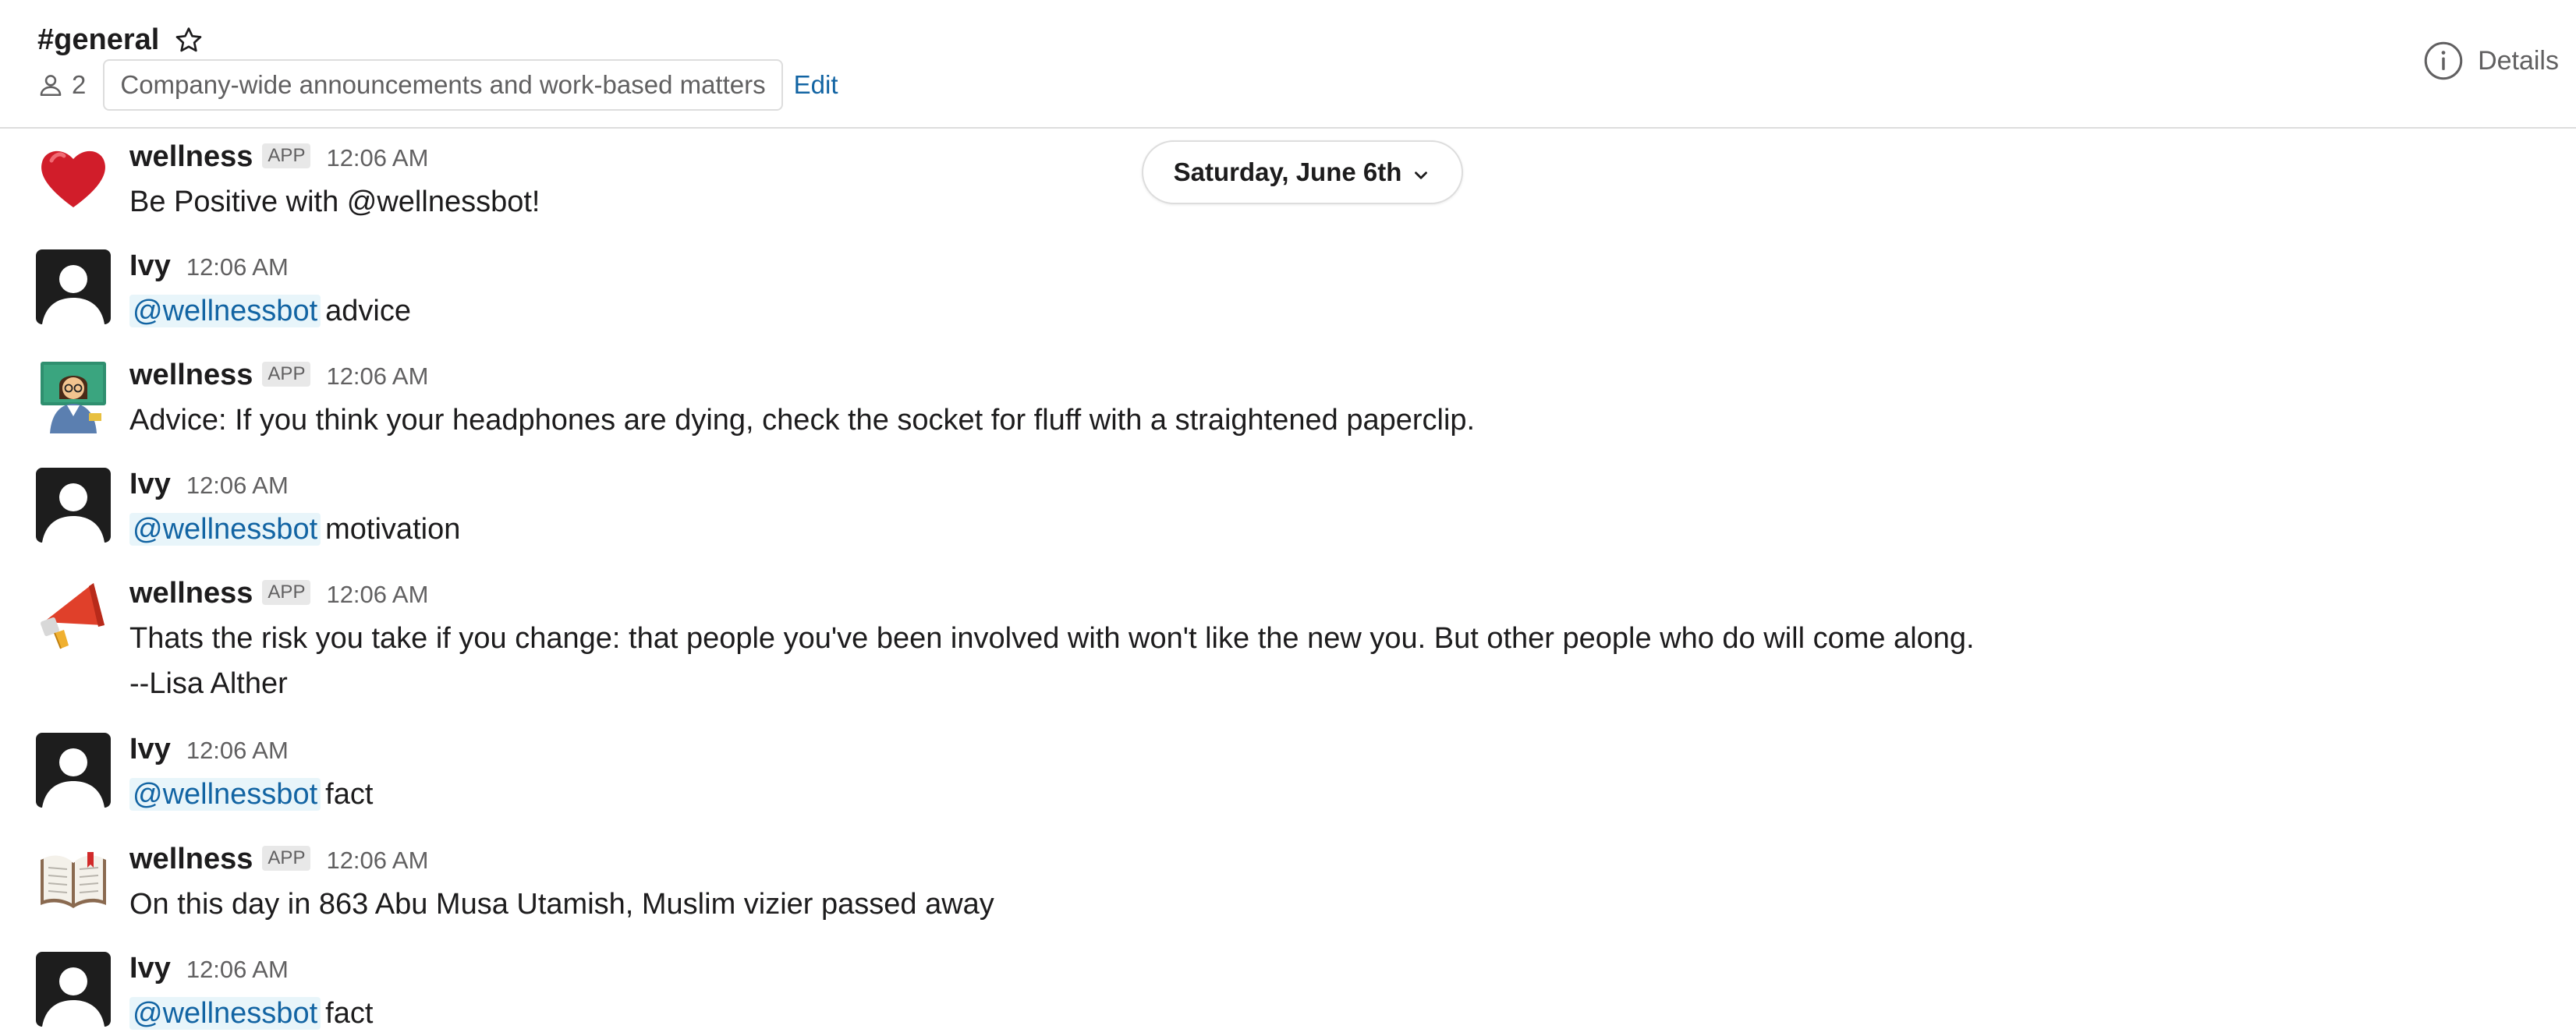  What do you see at coordinates (2518, 60) in the screenshot?
I see `details-label: Details` at bounding box center [2518, 60].